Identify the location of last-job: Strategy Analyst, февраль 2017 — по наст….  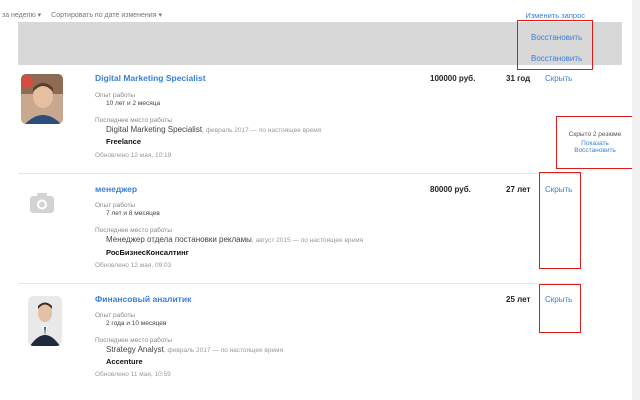
(194, 349).